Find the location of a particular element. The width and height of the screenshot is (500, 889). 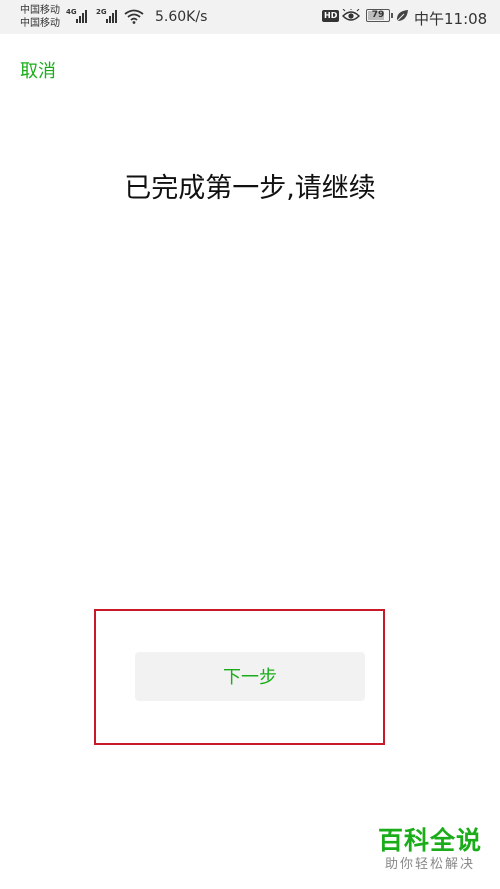

carrier-1: 中国移动 is located at coordinates (40, 10).